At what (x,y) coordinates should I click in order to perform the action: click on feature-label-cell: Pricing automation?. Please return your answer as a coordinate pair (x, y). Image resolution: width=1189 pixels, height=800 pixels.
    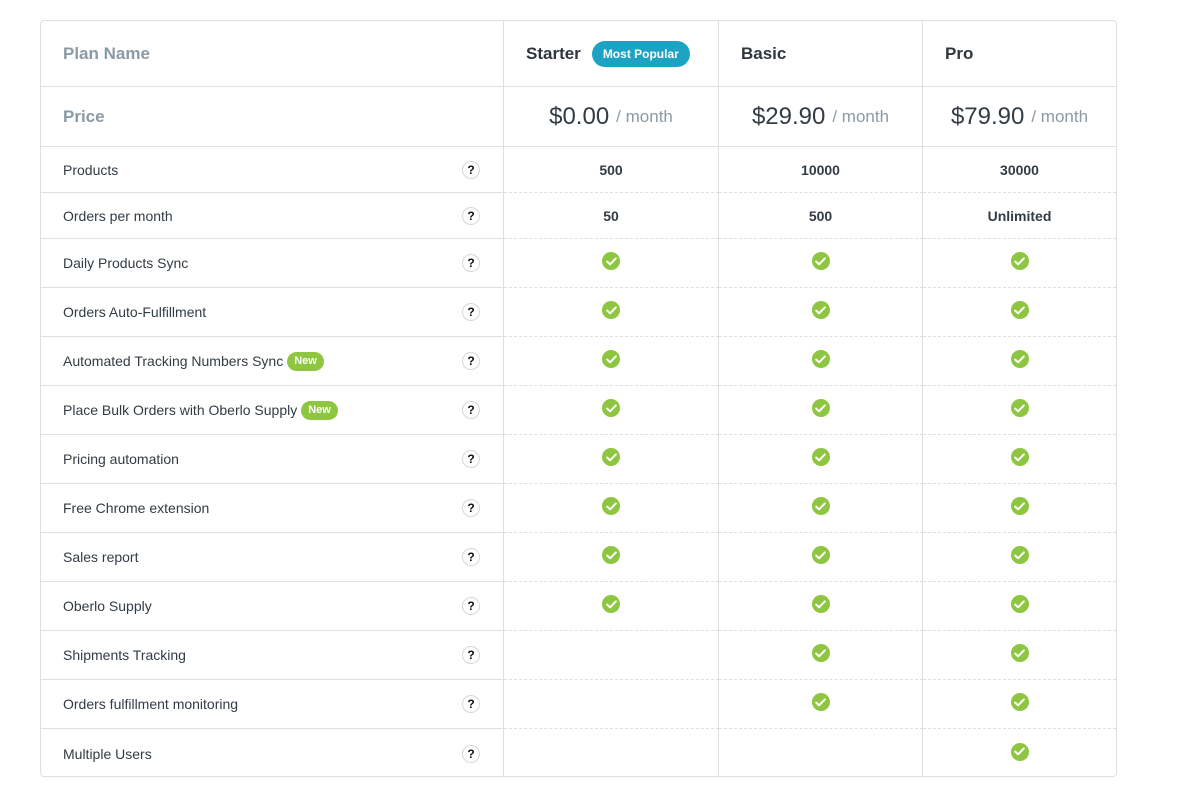
    Looking at the image, I should click on (272, 459).